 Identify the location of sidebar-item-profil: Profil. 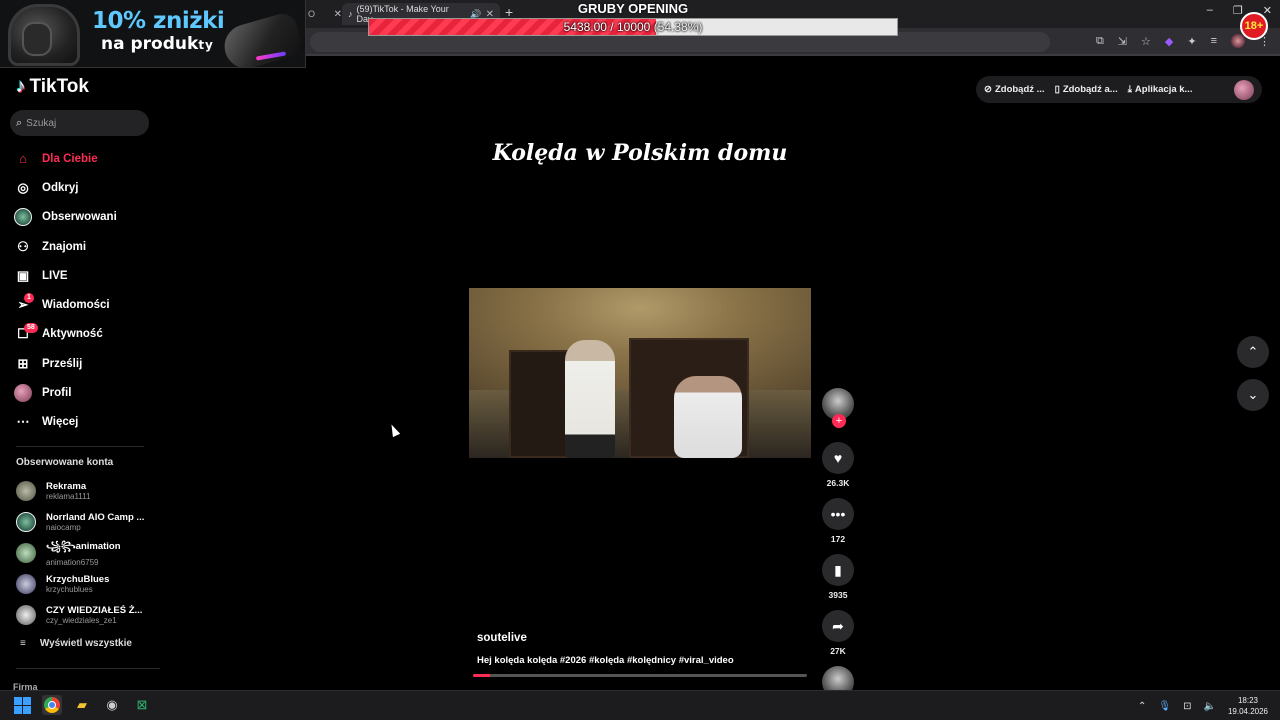
(89, 392).